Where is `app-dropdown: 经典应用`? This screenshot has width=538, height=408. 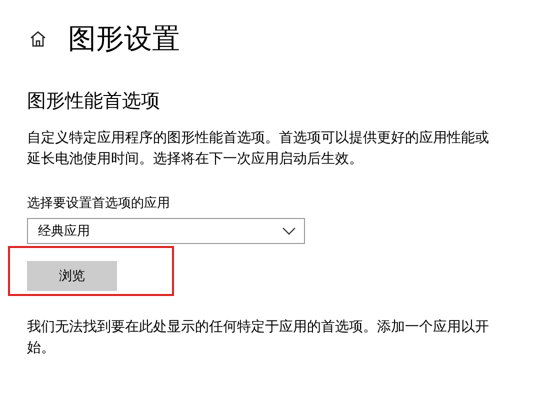 app-dropdown: 经典应用 is located at coordinates (166, 231).